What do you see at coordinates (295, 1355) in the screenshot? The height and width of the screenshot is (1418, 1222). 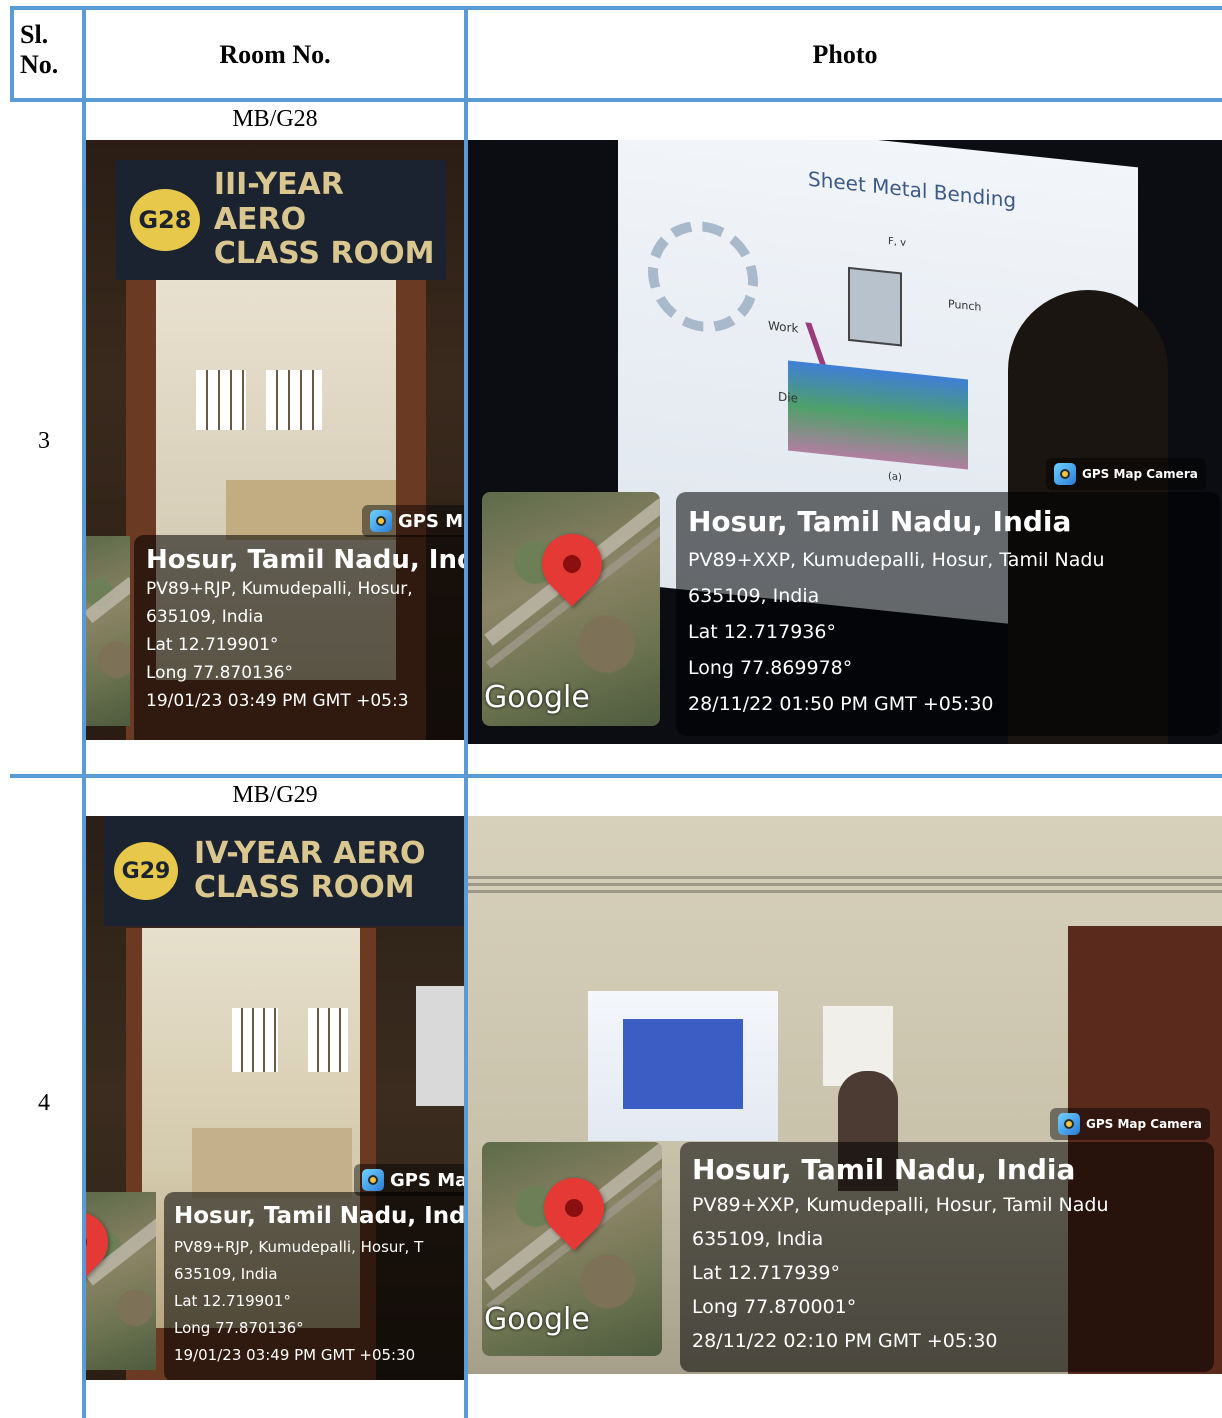 I see `gps-datetime: 19/01/23 03:49 PM GMT +05:30` at bounding box center [295, 1355].